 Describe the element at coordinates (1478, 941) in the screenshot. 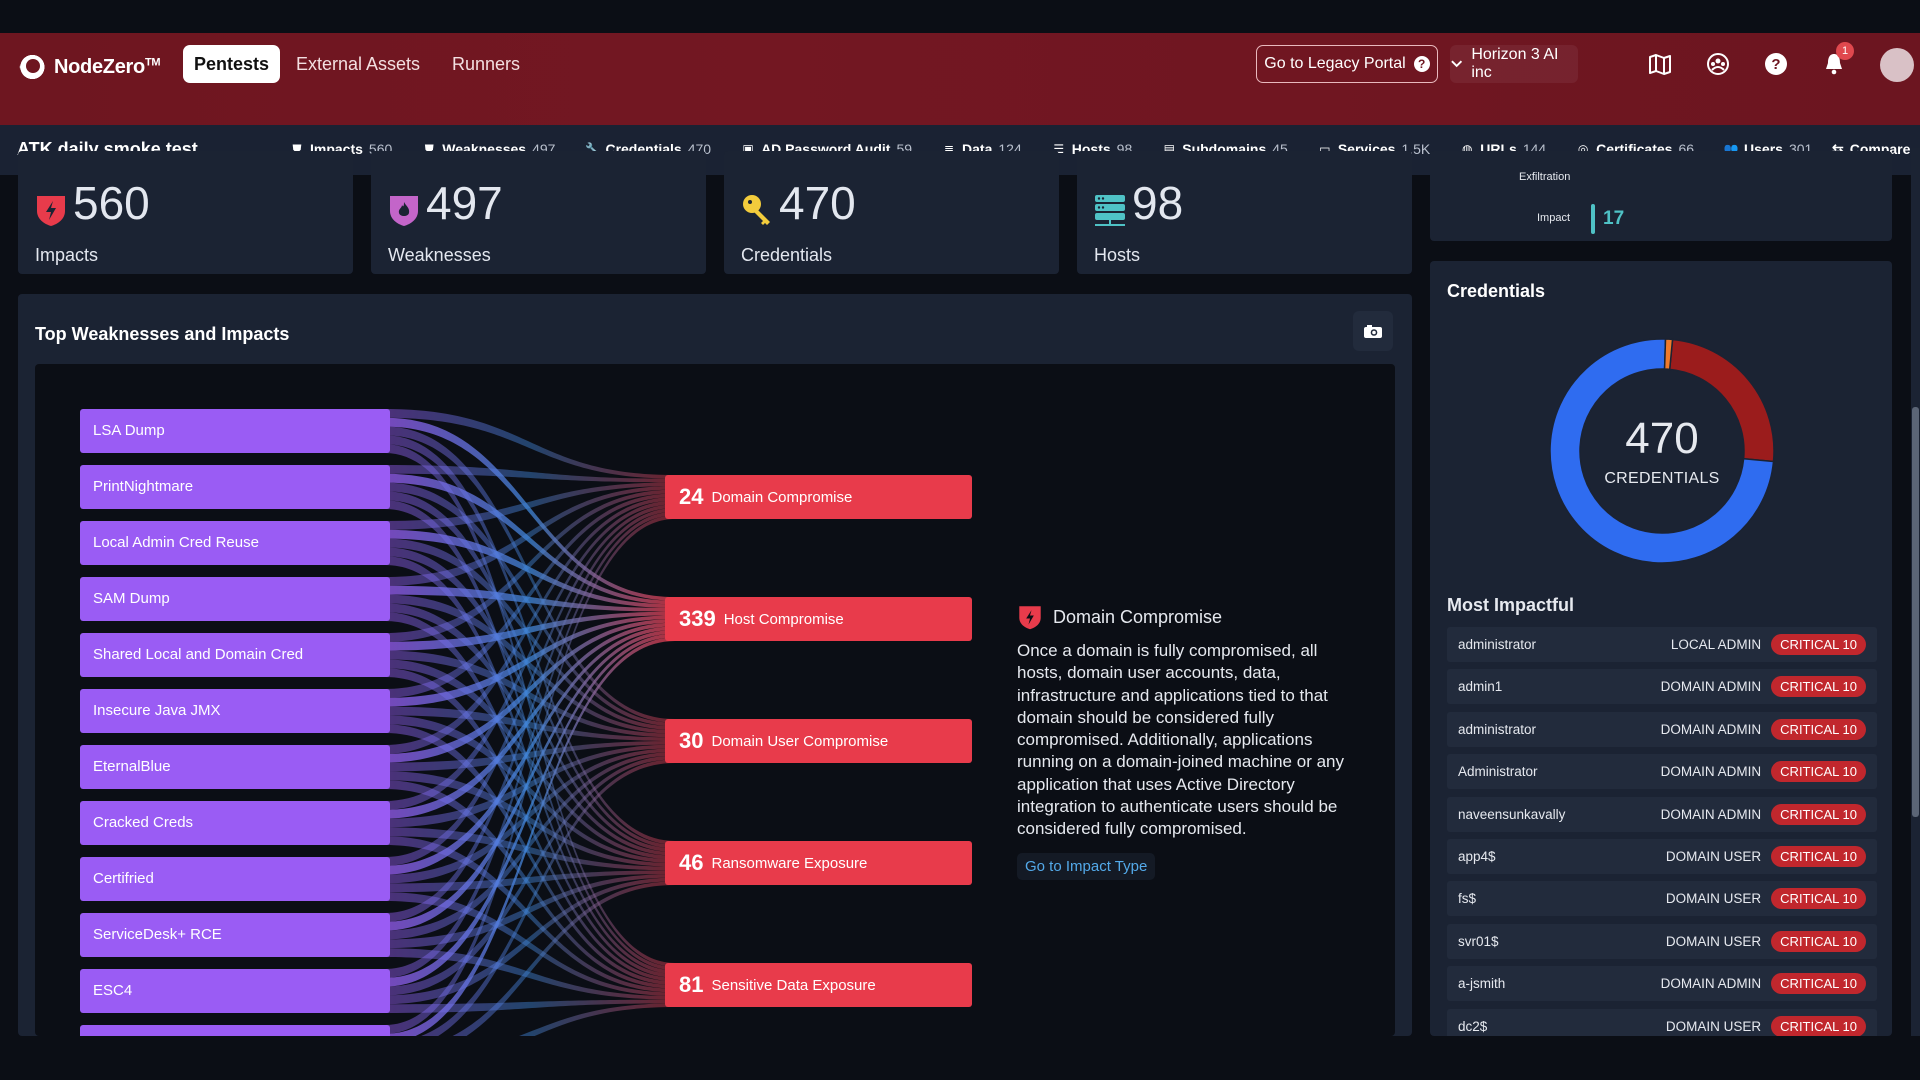

I see `credential-name: svr01$` at that location.